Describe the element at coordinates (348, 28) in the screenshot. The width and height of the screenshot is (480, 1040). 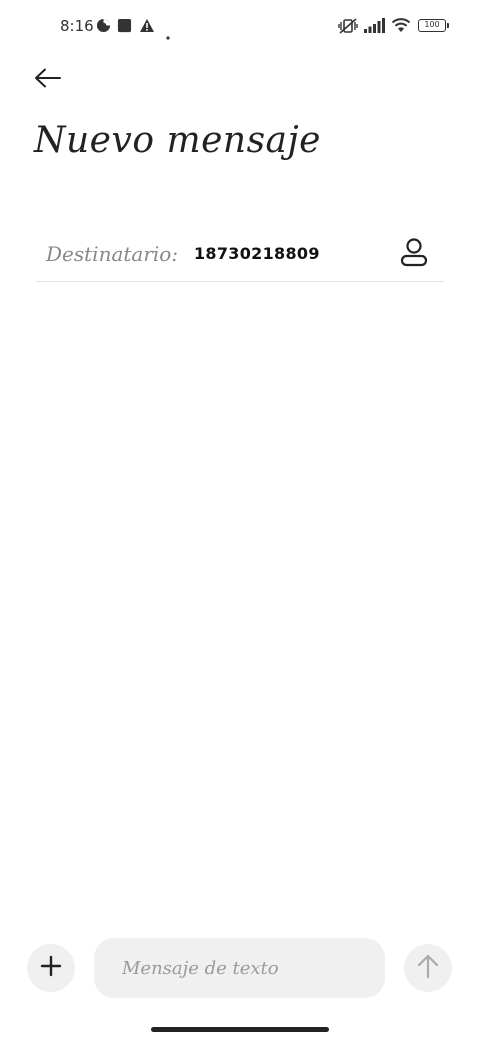
I see `vibrate-off-icon` at that location.